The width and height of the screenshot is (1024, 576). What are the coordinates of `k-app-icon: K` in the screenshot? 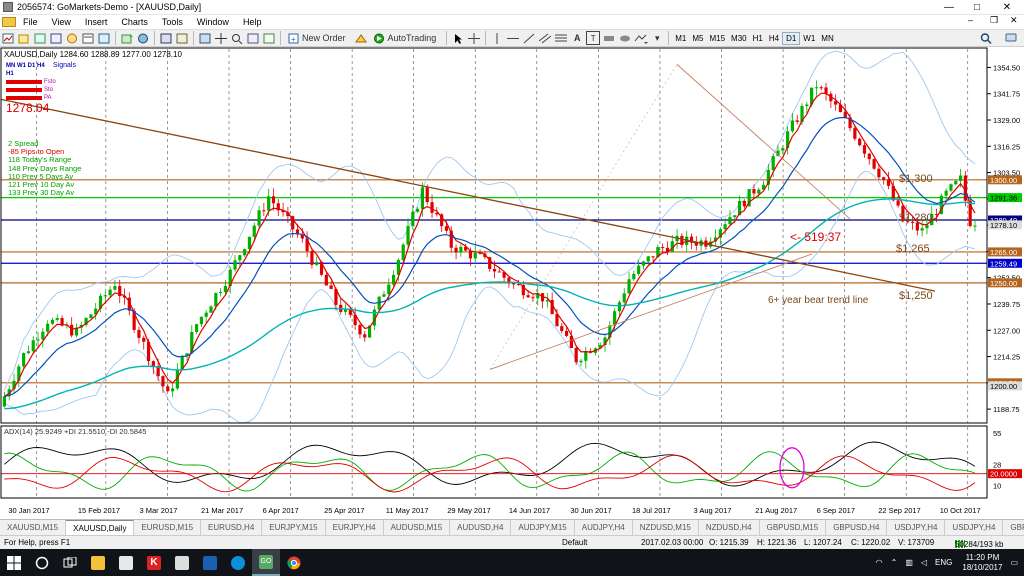 It's located at (154, 562).